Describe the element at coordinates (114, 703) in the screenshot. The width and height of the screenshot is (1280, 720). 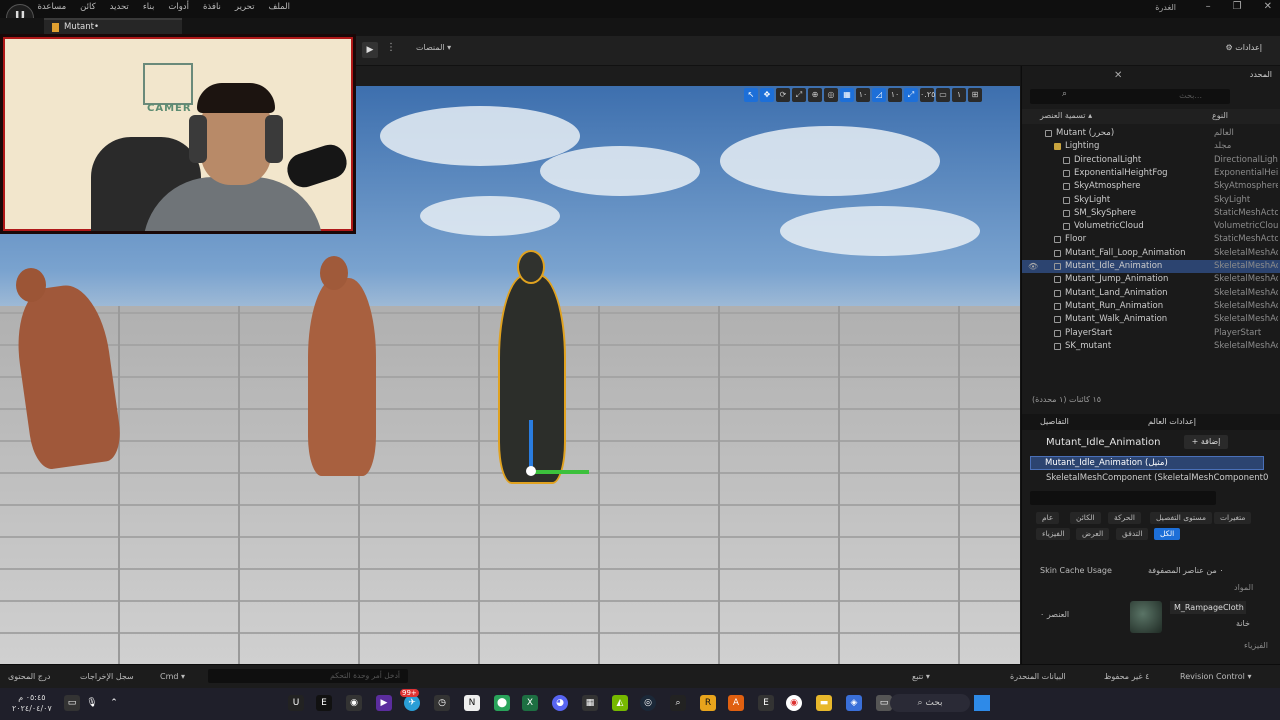
I see `chevron-up-icon: ⌃` at that location.